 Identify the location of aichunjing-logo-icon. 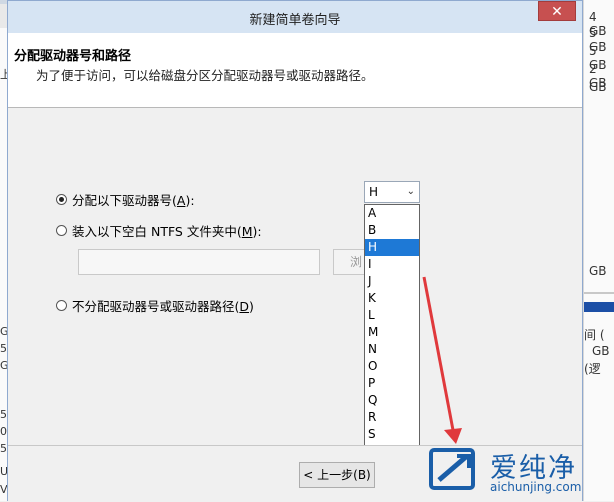
(452, 469).